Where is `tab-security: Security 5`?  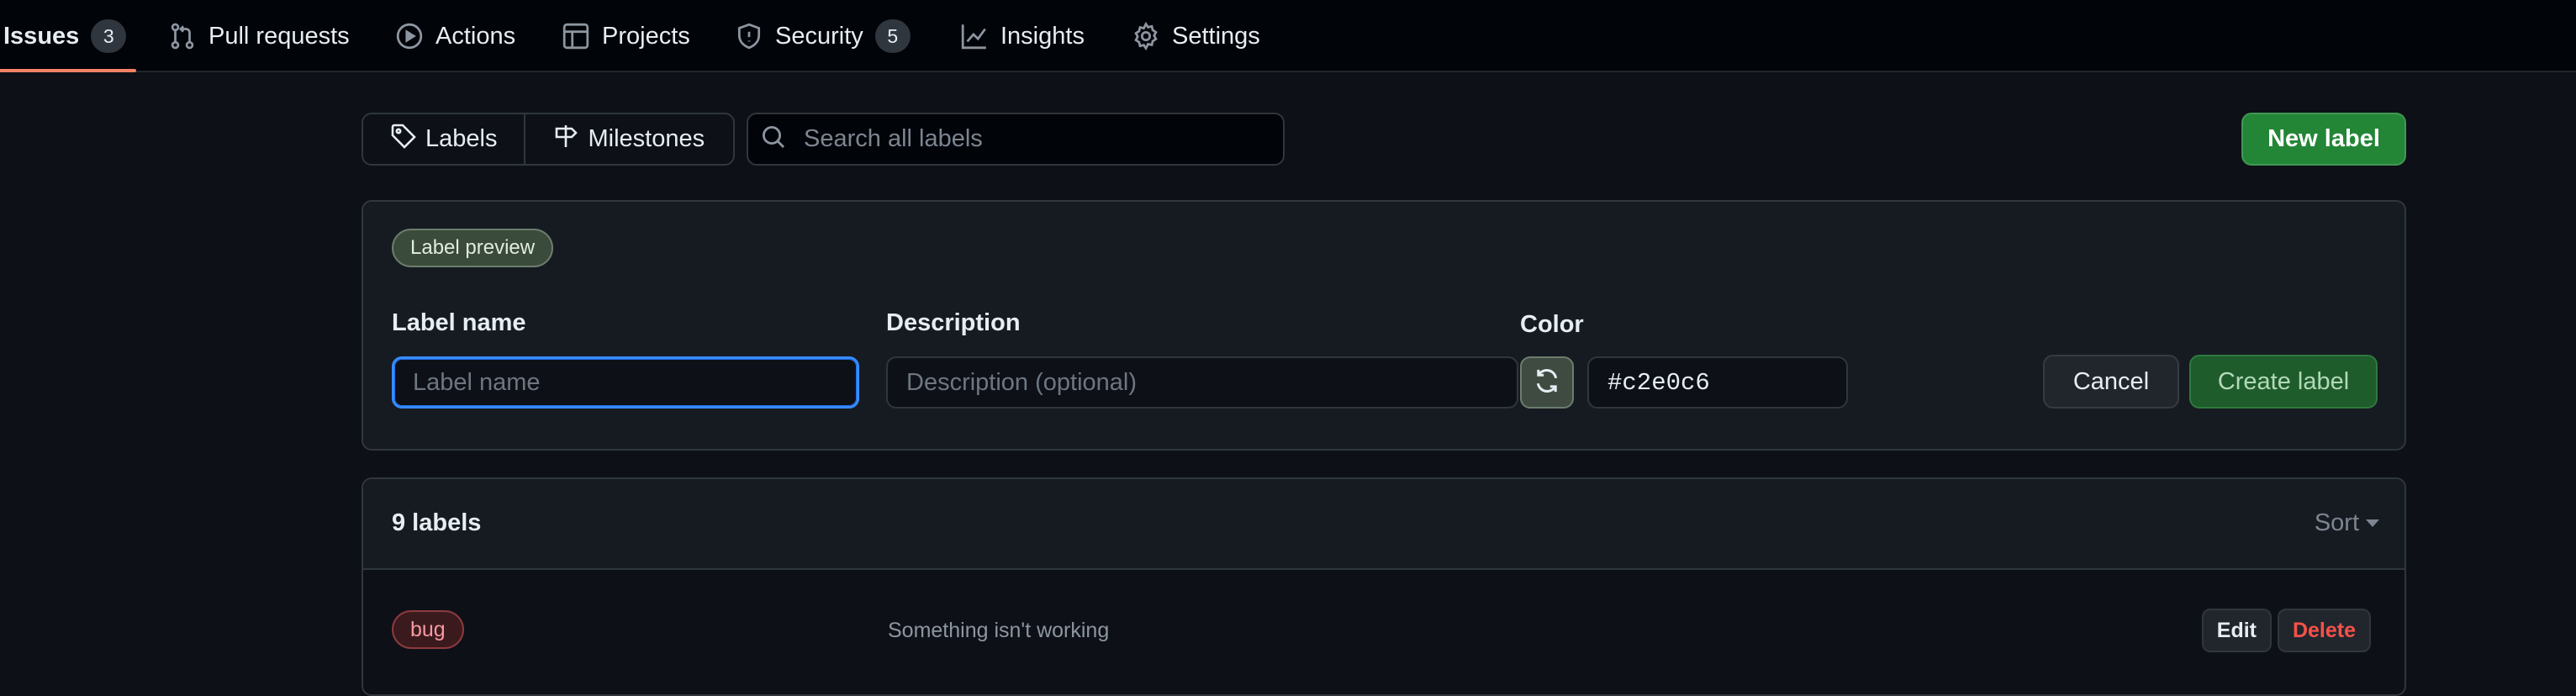
tab-security: Security 5 is located at coordinates (823, 36).